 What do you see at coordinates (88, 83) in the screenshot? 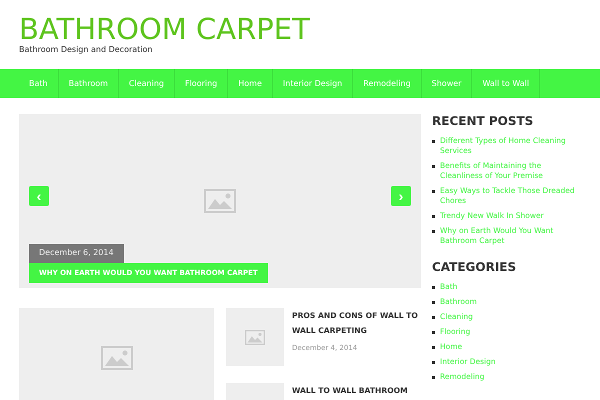
I see `nav-item: Bathroom` at bounding box center [88, 83].